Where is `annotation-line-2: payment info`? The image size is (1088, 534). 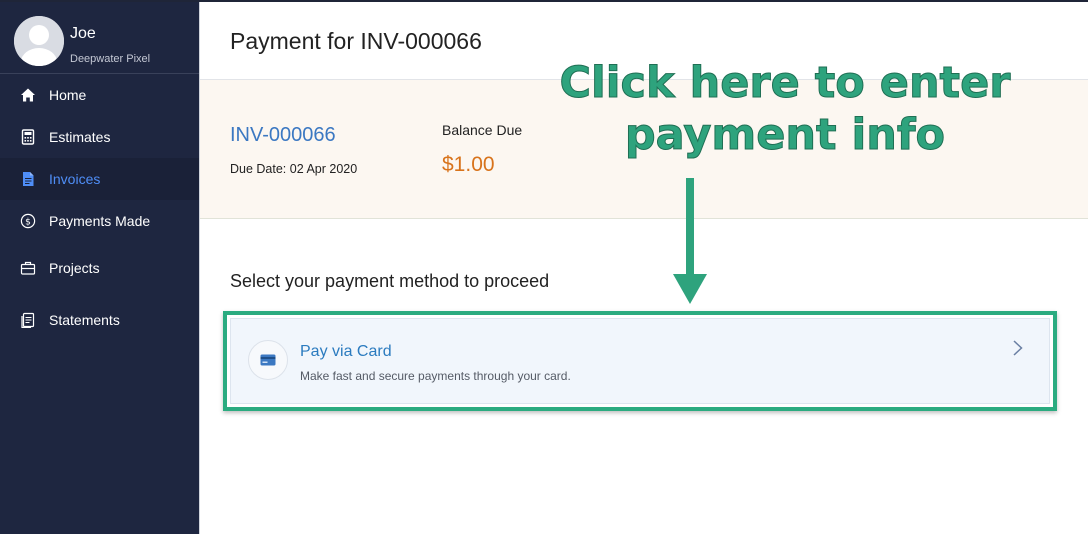
annotation-line-2: payment info is located at coordinates (785, 135).